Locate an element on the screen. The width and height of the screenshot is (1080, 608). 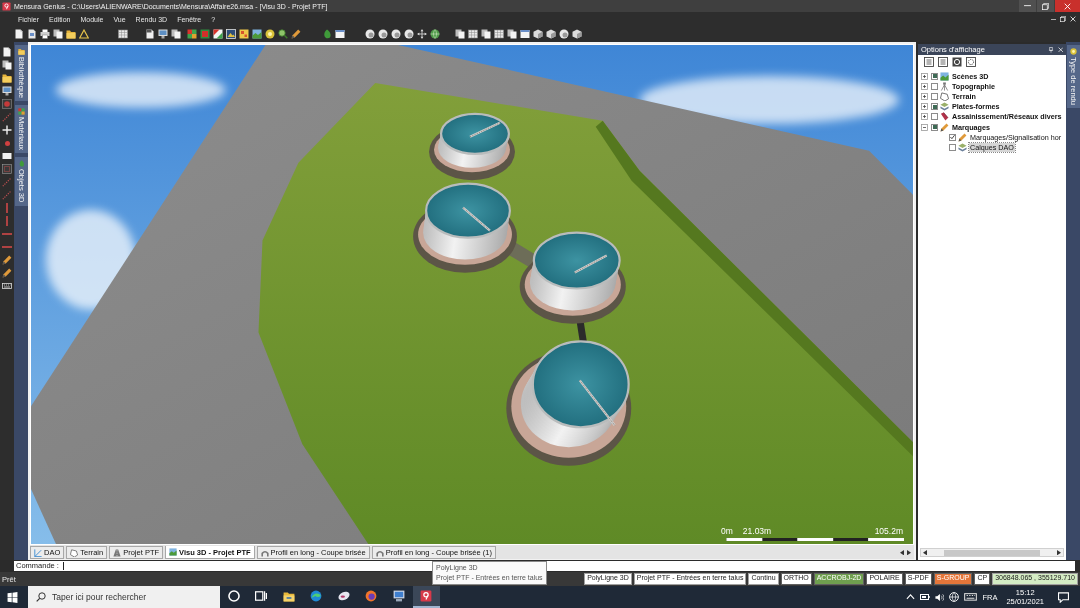
circle-icon is located at coordinates (957, 61).